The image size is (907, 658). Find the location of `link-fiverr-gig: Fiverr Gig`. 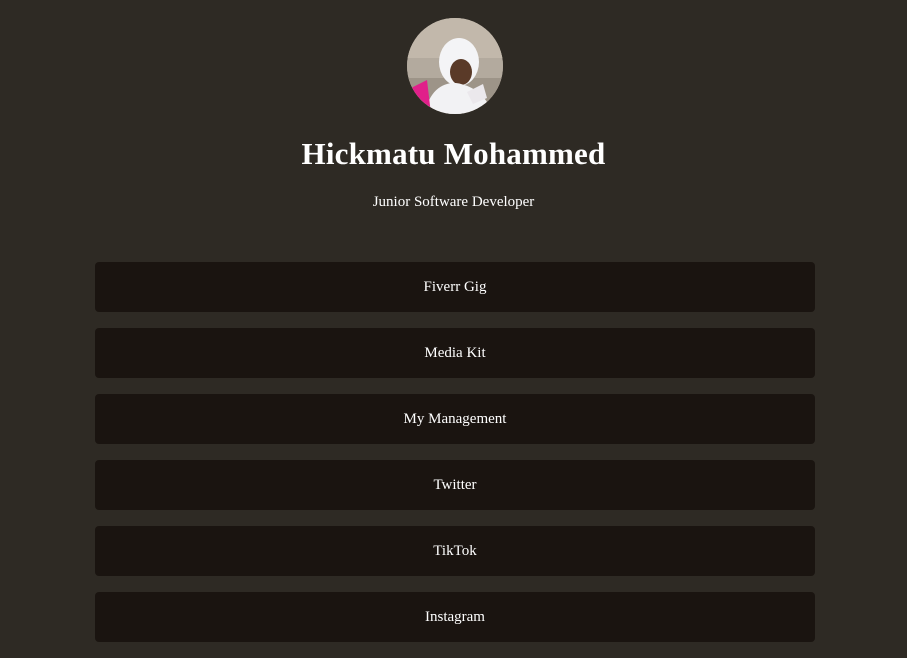

link-fiverr-gig: Fiverr Gig is located at coordinates (455, 287).